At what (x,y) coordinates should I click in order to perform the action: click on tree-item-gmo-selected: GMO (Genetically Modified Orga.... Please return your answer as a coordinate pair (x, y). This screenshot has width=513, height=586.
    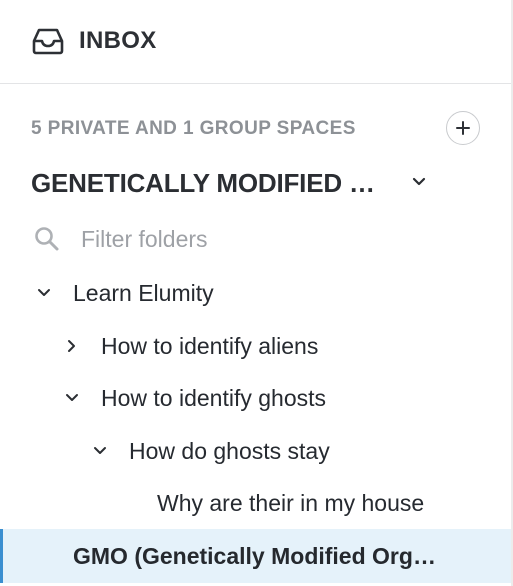
    Looking at the image, I should click on (255, 556).